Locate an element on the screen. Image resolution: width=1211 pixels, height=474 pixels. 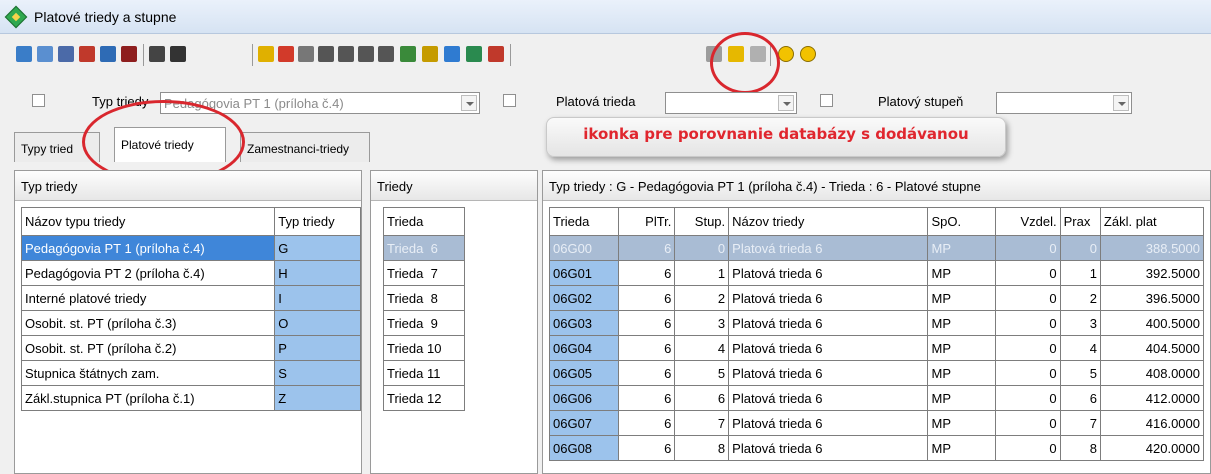
class-cell: Trieda 10 is located at coordinates (424, 348).